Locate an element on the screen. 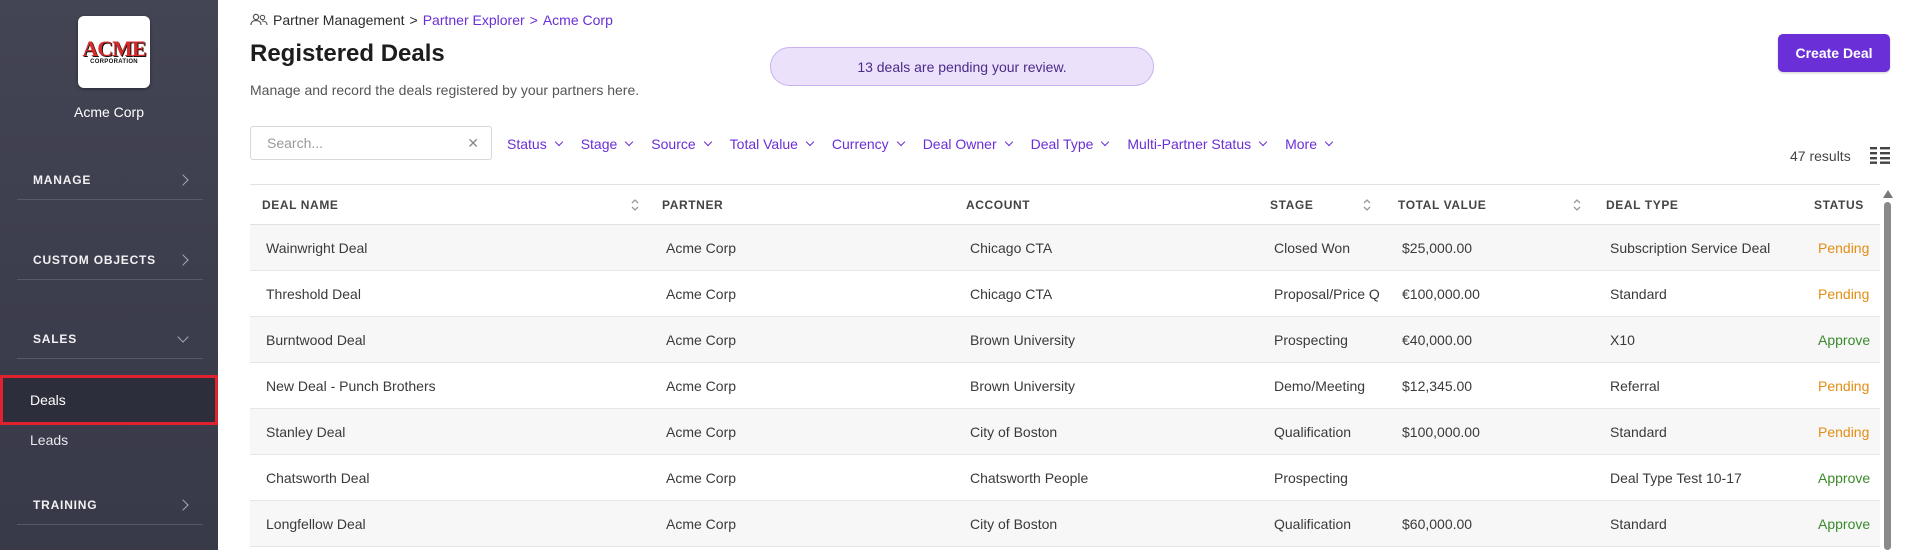 This screenshot has width=1921, height=550. create-deal-button: Create Deal is located at coordinates (1834, 53).